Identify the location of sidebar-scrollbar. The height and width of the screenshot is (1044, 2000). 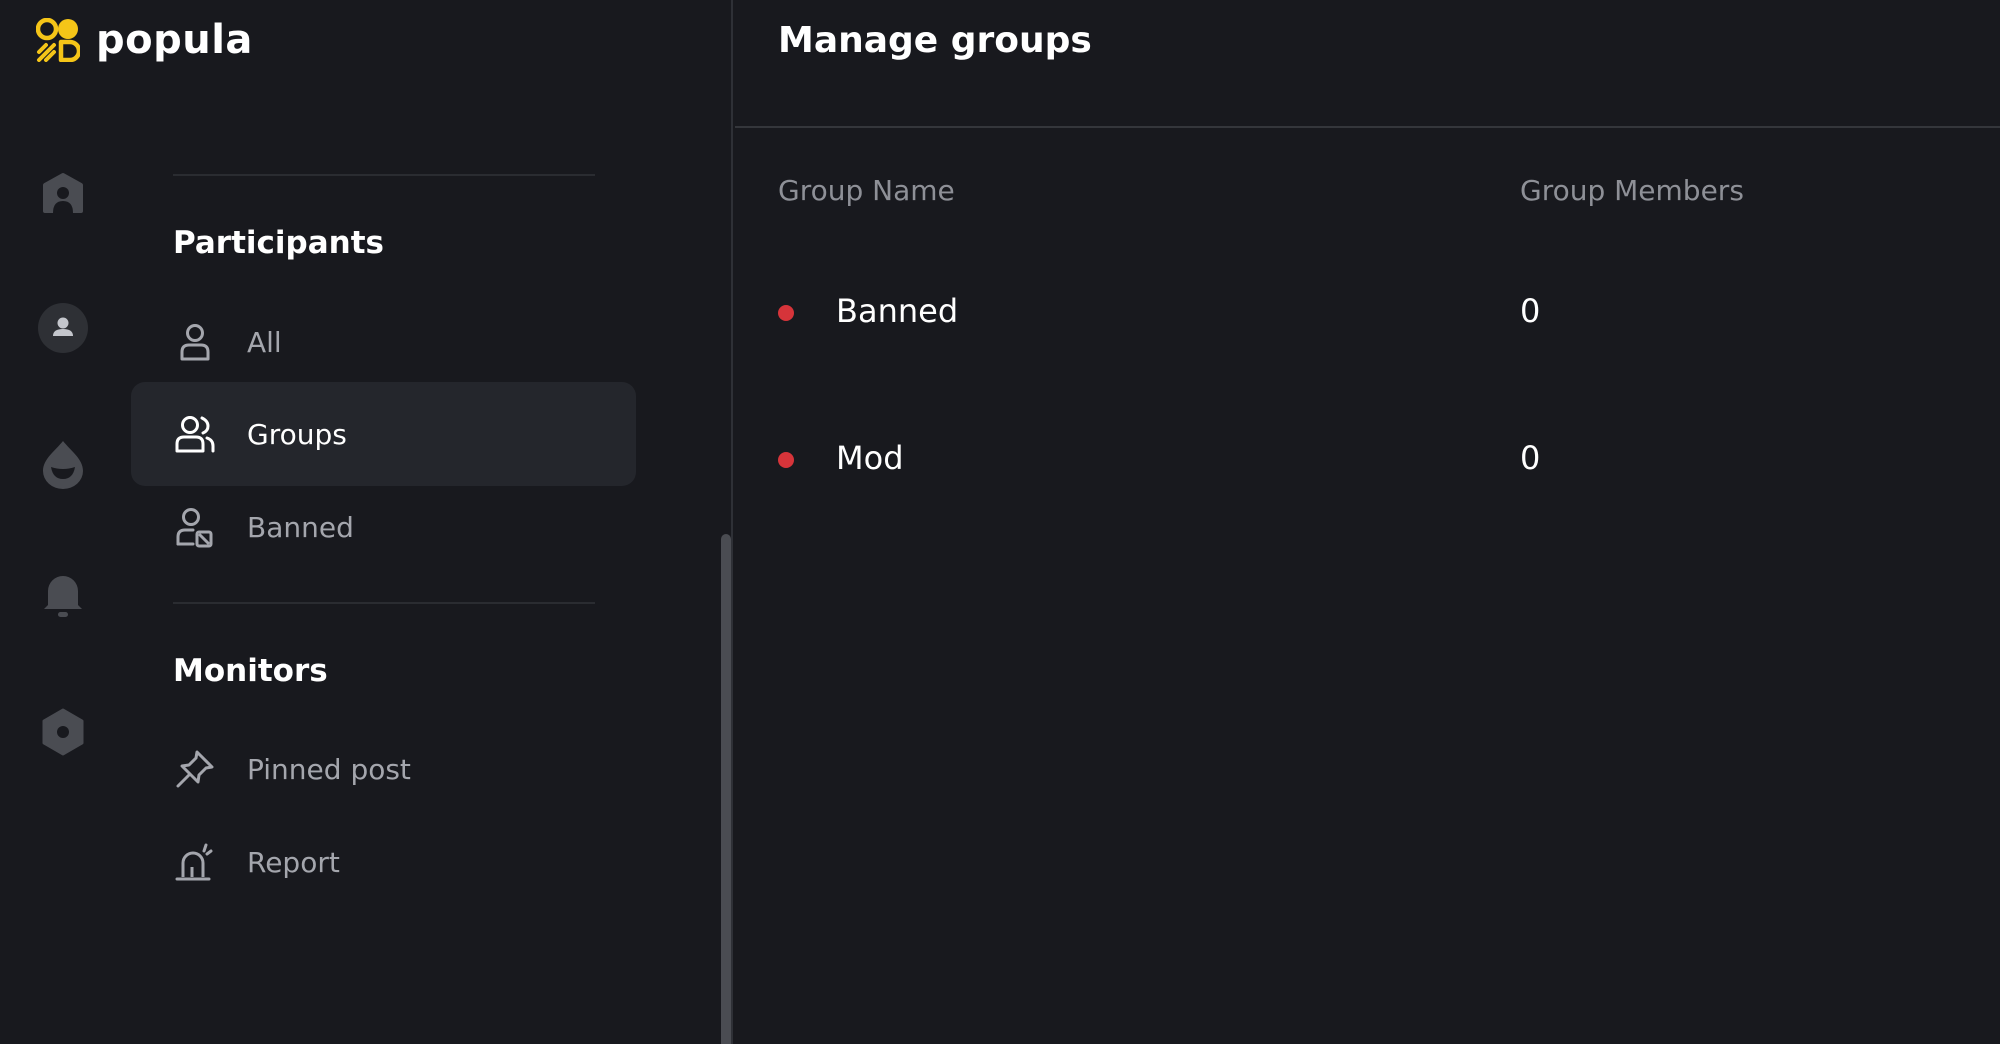
(726, 789).